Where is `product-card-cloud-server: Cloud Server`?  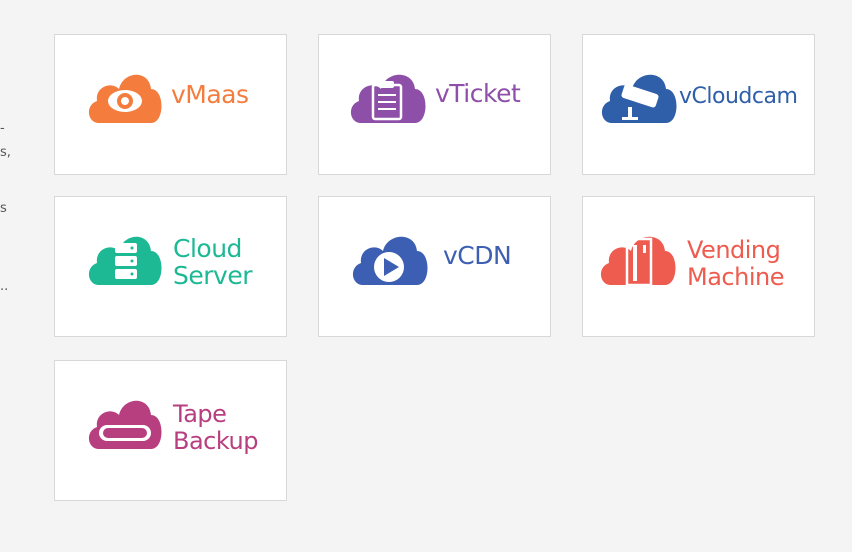 product-card-cloud-server: Cloud Server is located at coordinates (170, 266).